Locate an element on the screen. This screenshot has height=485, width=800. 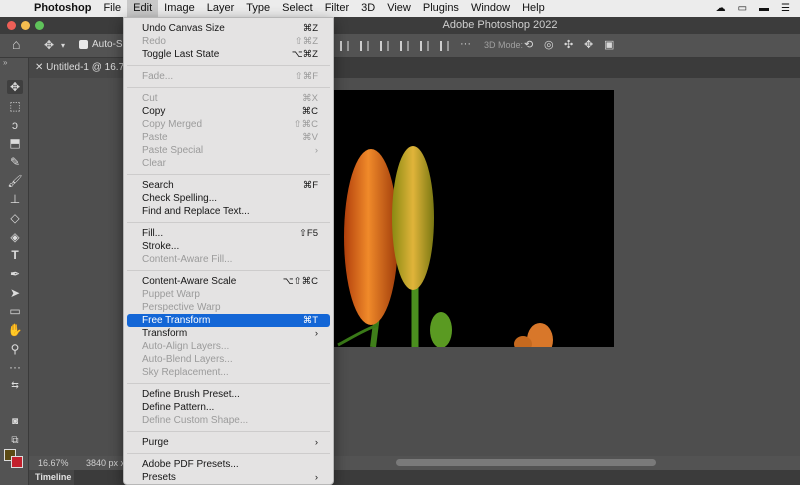
menu-item-label: Clear is located at coordinates (154, 163).